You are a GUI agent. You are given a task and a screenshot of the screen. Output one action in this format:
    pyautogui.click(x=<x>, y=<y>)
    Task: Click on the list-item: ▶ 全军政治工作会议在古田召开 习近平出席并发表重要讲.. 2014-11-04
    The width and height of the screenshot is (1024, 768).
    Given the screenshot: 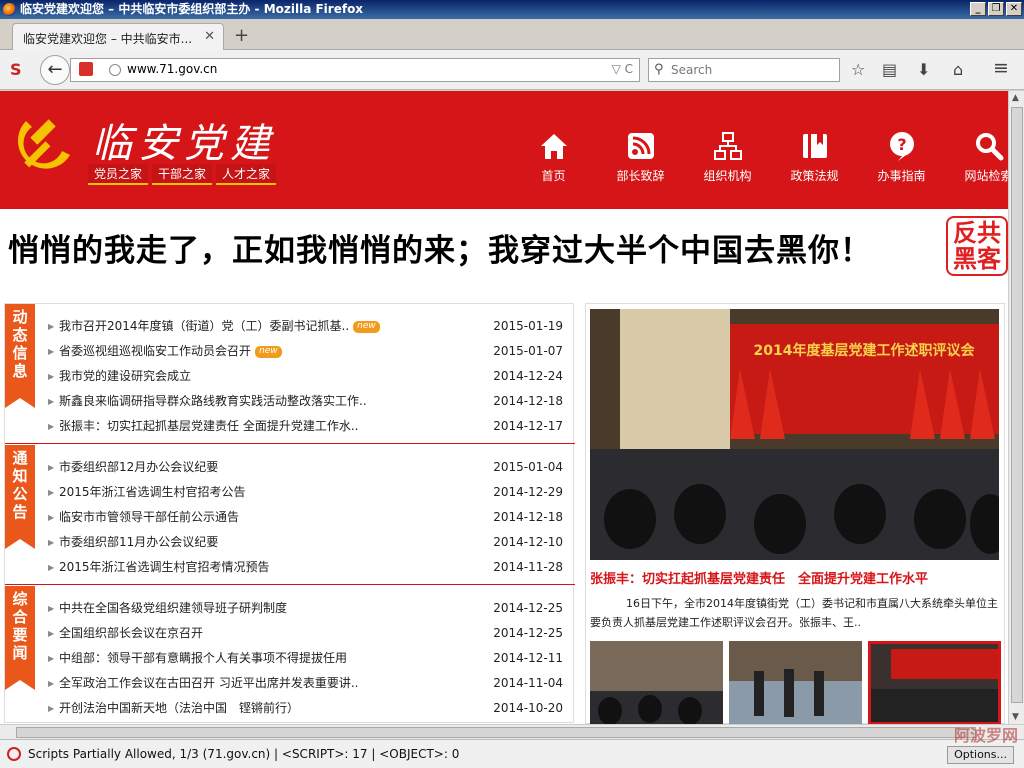 What is the action you would take?
    pyautogui.click(x=305, y=683)
    